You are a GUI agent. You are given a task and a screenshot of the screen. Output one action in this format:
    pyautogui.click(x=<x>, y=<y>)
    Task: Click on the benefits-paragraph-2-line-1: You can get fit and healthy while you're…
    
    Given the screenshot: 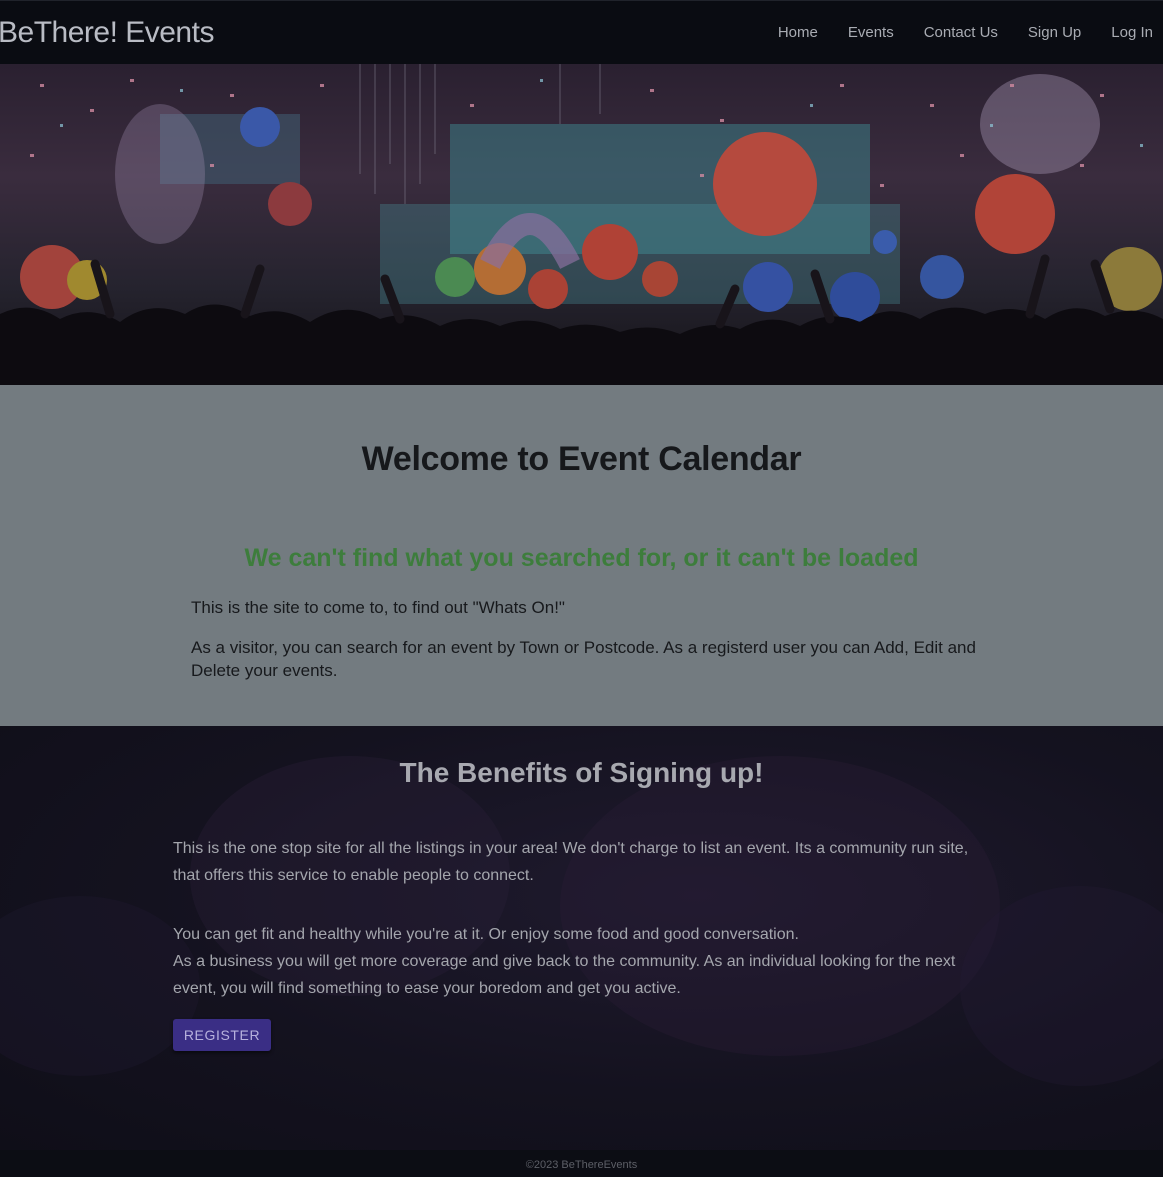 What is the action you would take?
    pyautogui.click(x=486, y=934)
    